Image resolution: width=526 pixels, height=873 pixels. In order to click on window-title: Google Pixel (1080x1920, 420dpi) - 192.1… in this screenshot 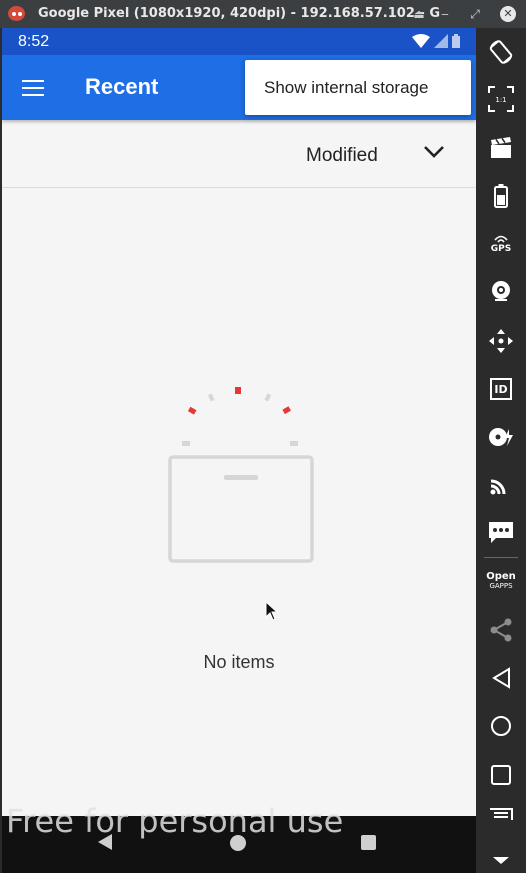, I will do `click(239, 13)`.